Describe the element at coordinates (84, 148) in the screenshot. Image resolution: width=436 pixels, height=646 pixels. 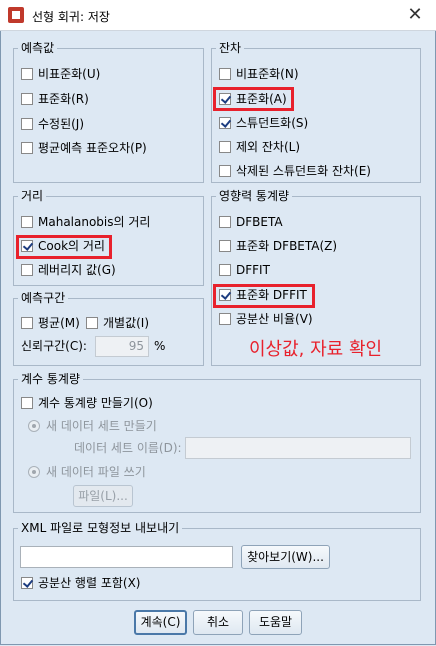
I see `predicted-se-checkbox: 평균예측 표준오차(P)` at that location.